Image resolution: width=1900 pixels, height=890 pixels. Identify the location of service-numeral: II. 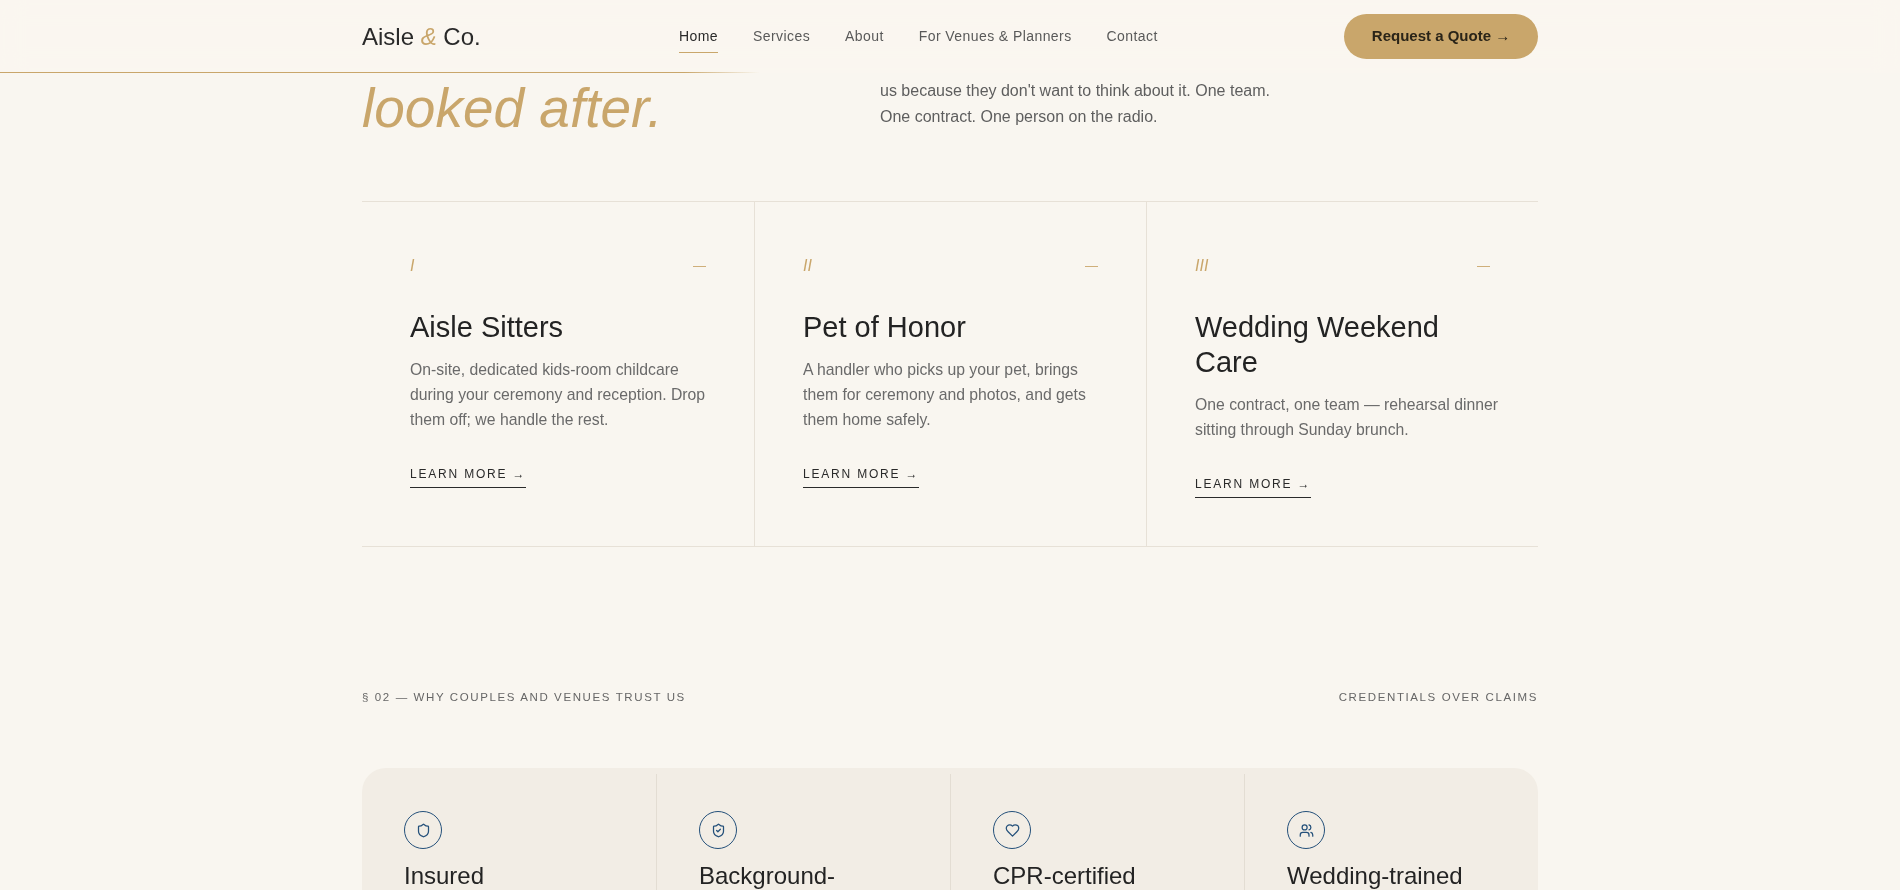
(807, 266).